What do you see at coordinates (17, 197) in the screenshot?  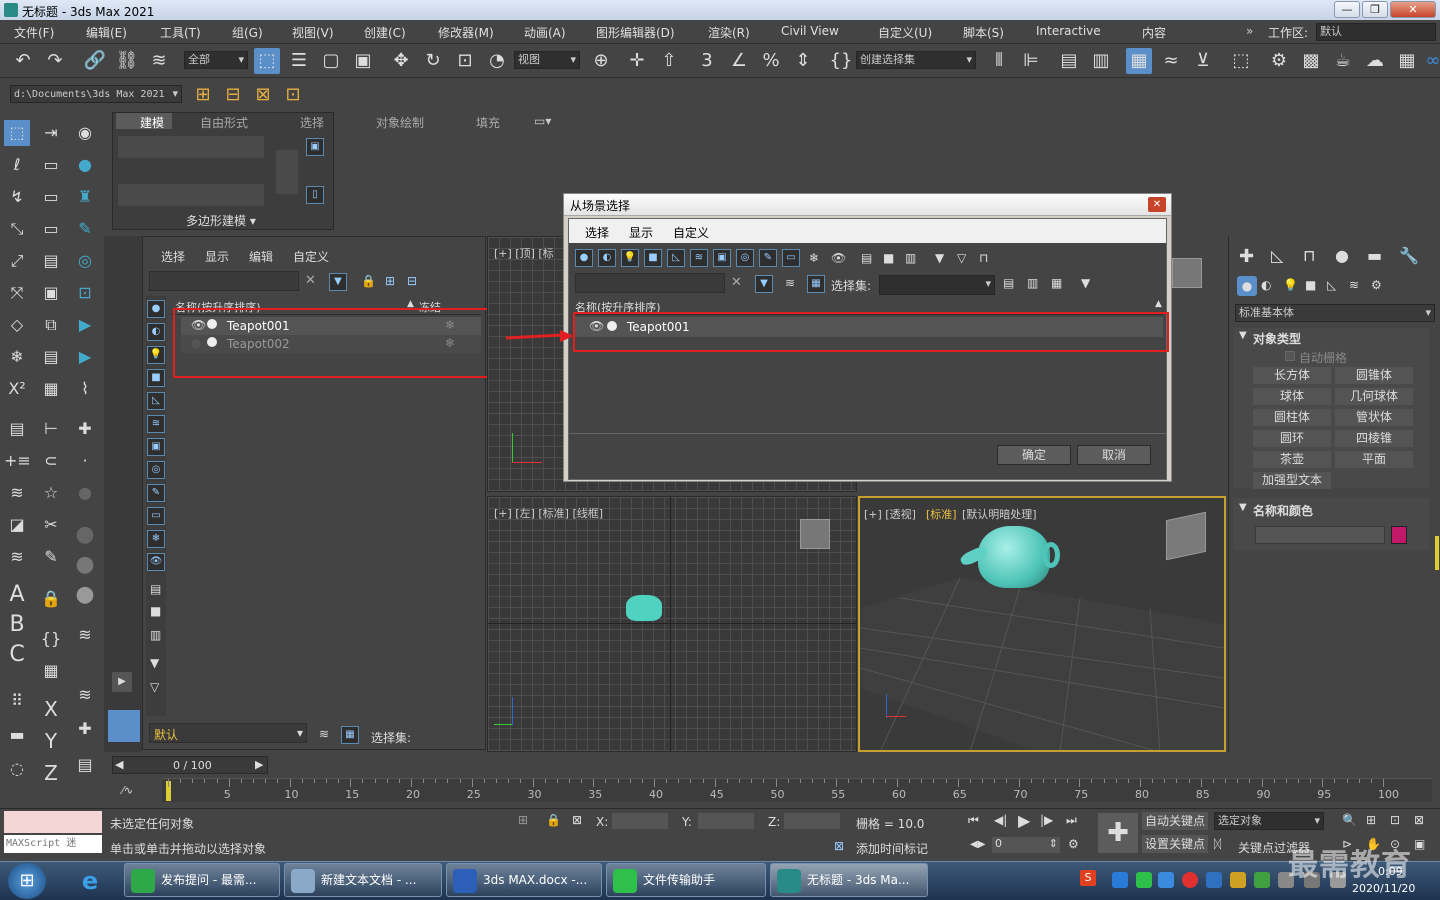 I see `paint-select-icon: ↯` at bounding box center [17, 197].